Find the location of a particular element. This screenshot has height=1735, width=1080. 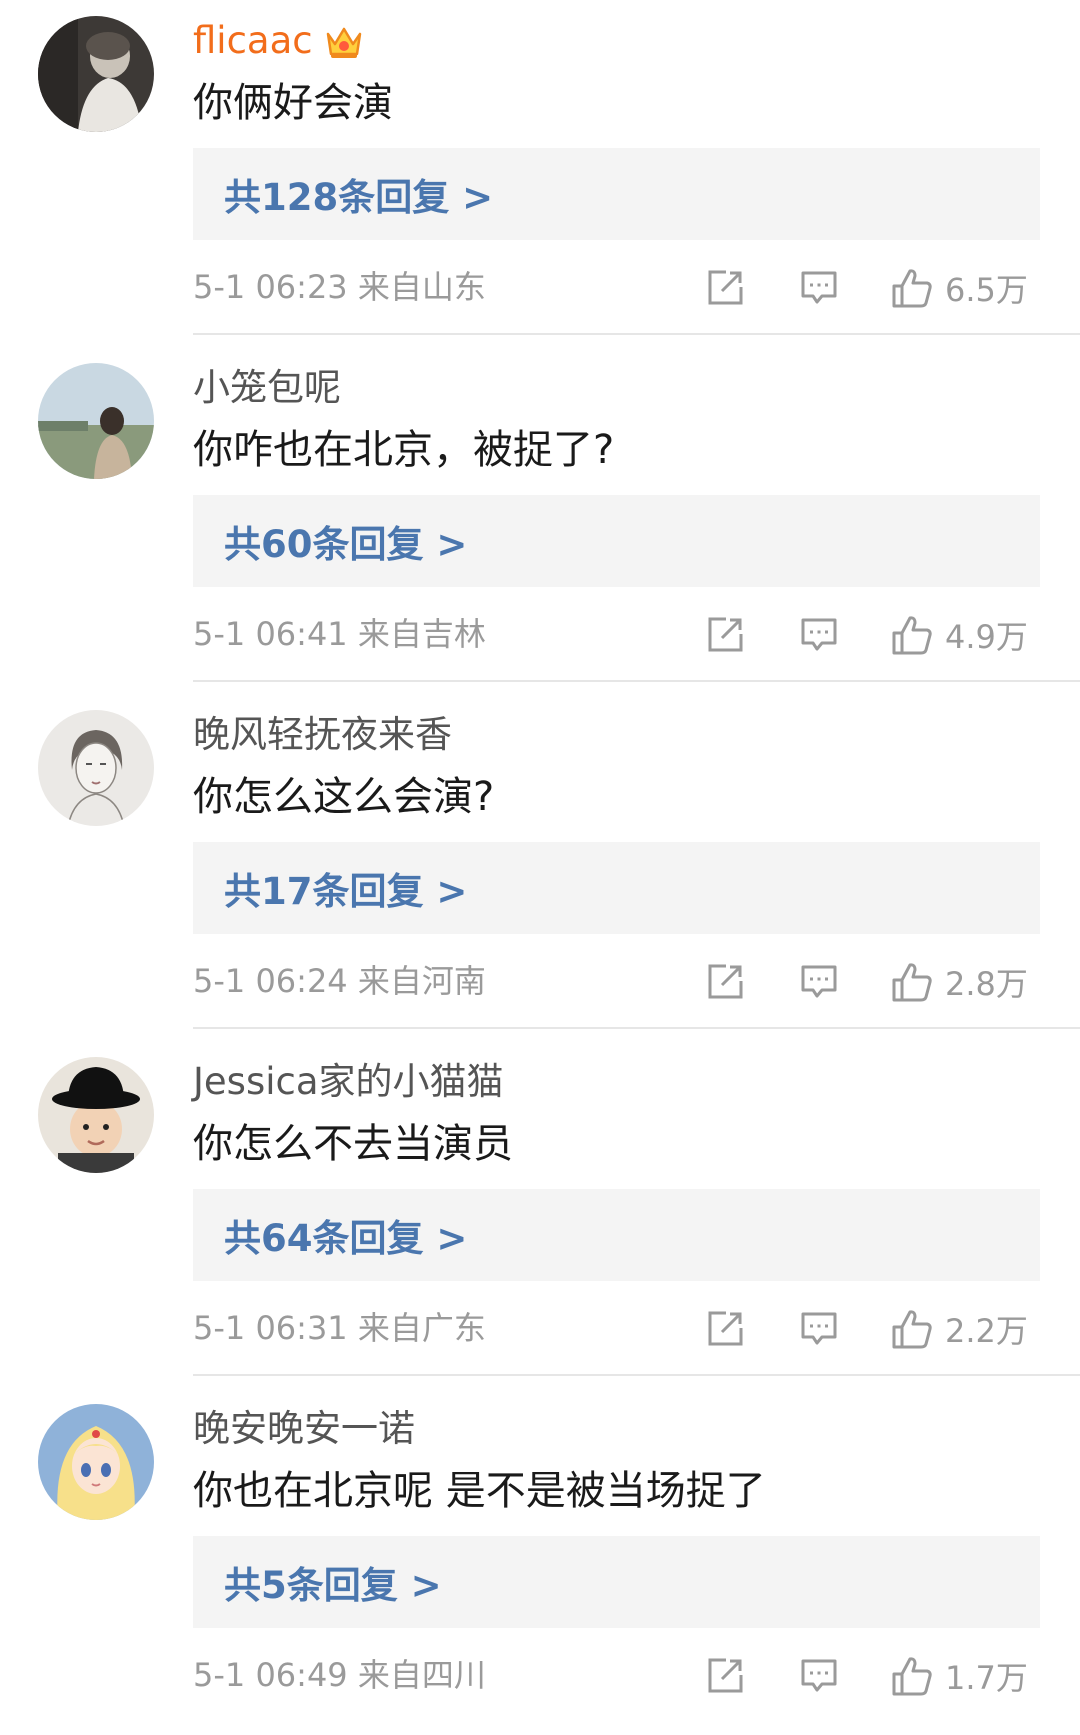

timestamp: 5-1 06:24 is located at coordinates (270, 981).